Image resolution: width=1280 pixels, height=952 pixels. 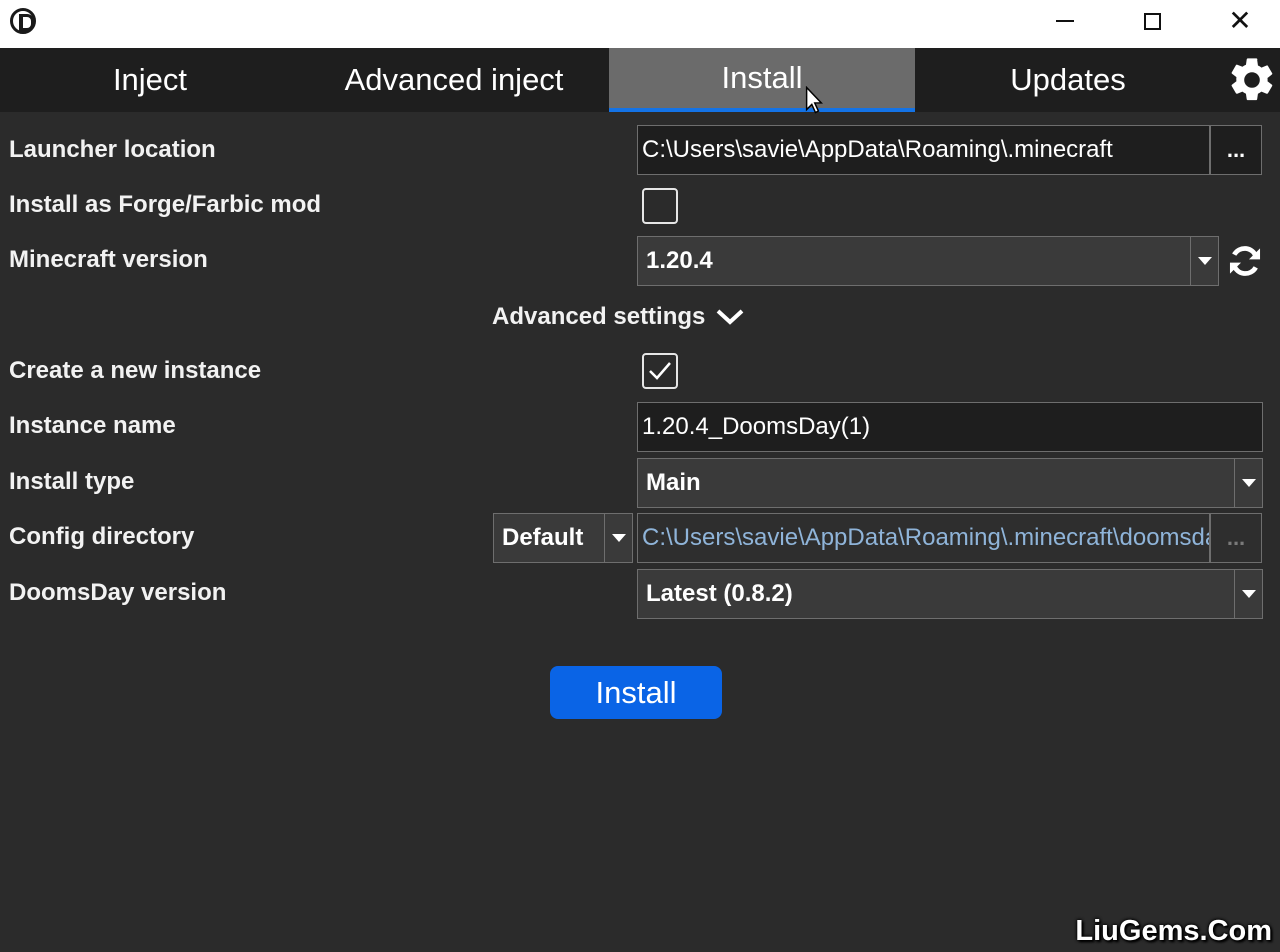 I want to click on launcher-location-label: Launcher location, so click(x=112, y=149).